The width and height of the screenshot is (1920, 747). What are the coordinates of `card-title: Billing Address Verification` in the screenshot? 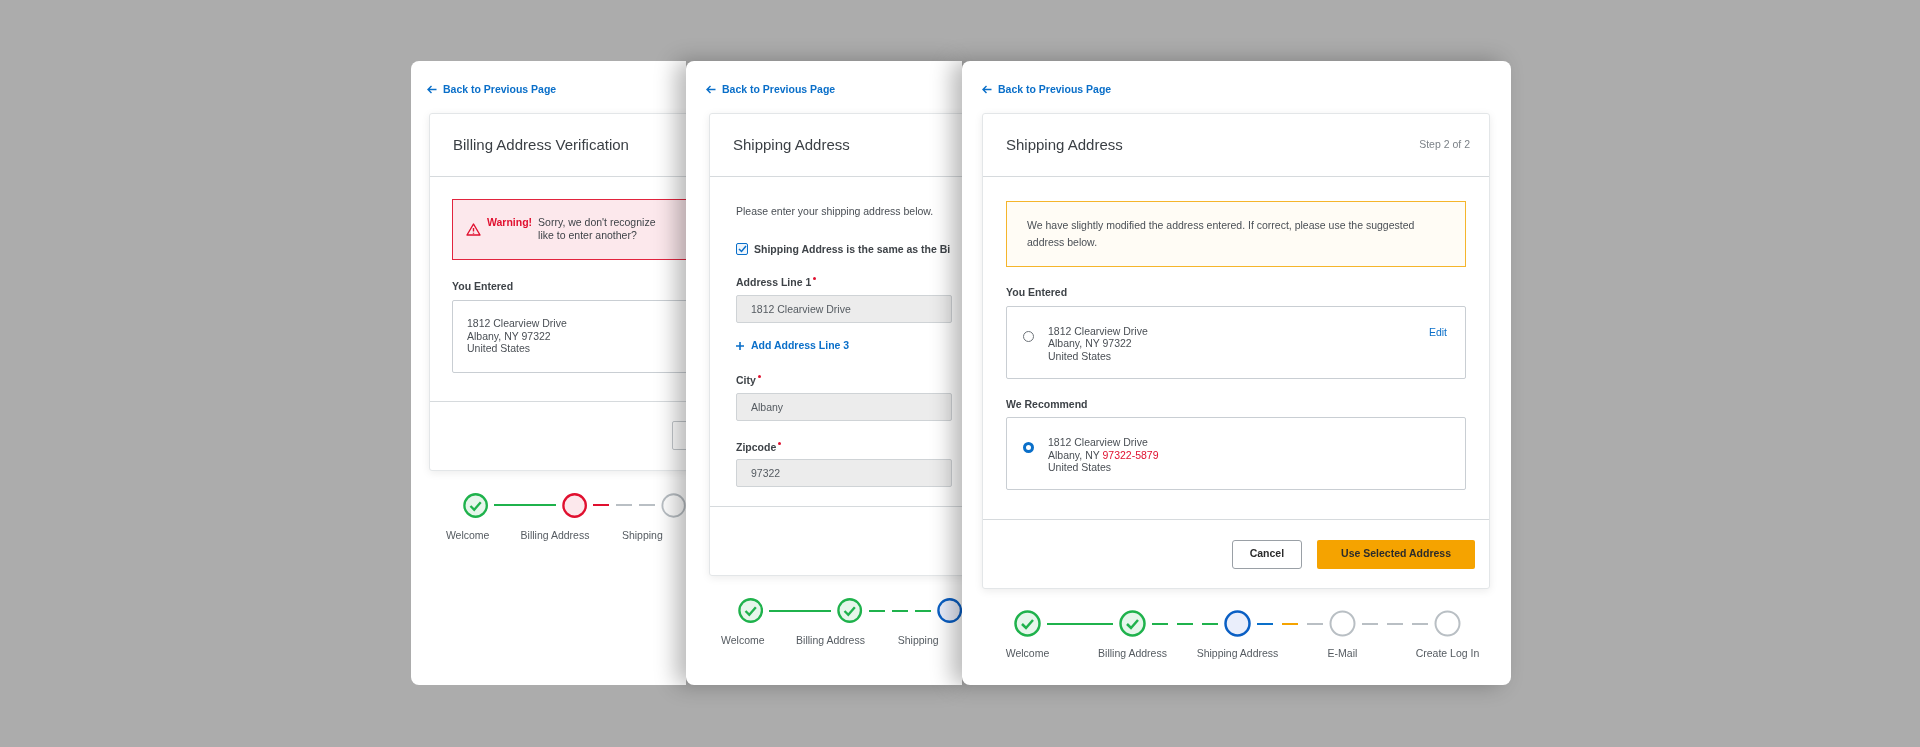 It's located at (541, 144).